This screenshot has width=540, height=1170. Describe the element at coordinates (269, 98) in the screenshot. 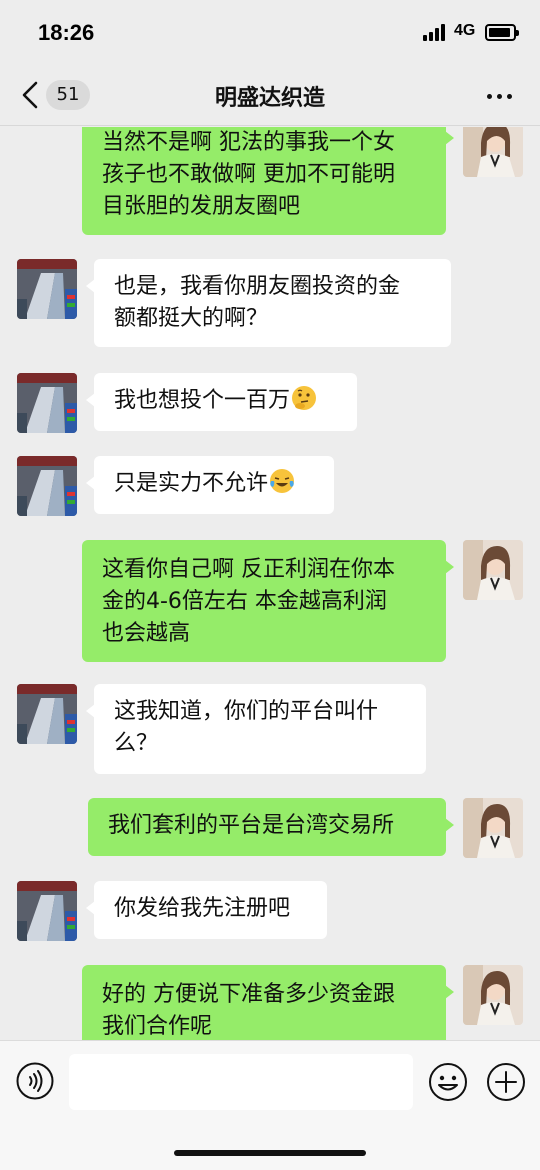

I see `chat-title: 明盛达织造` at that location.